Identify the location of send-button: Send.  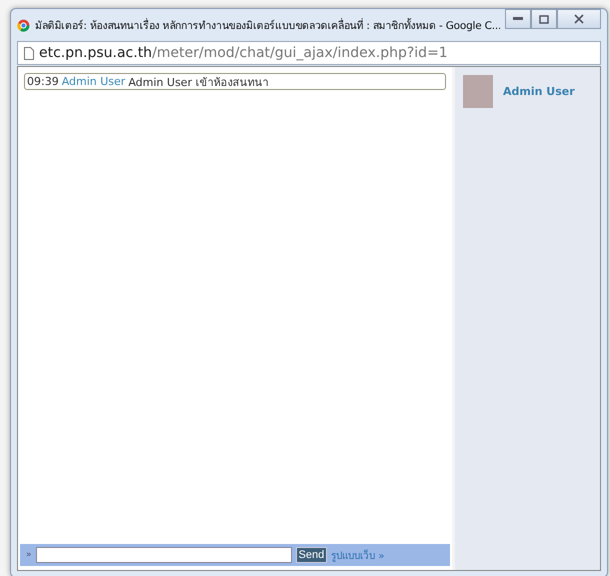
(312, 555).